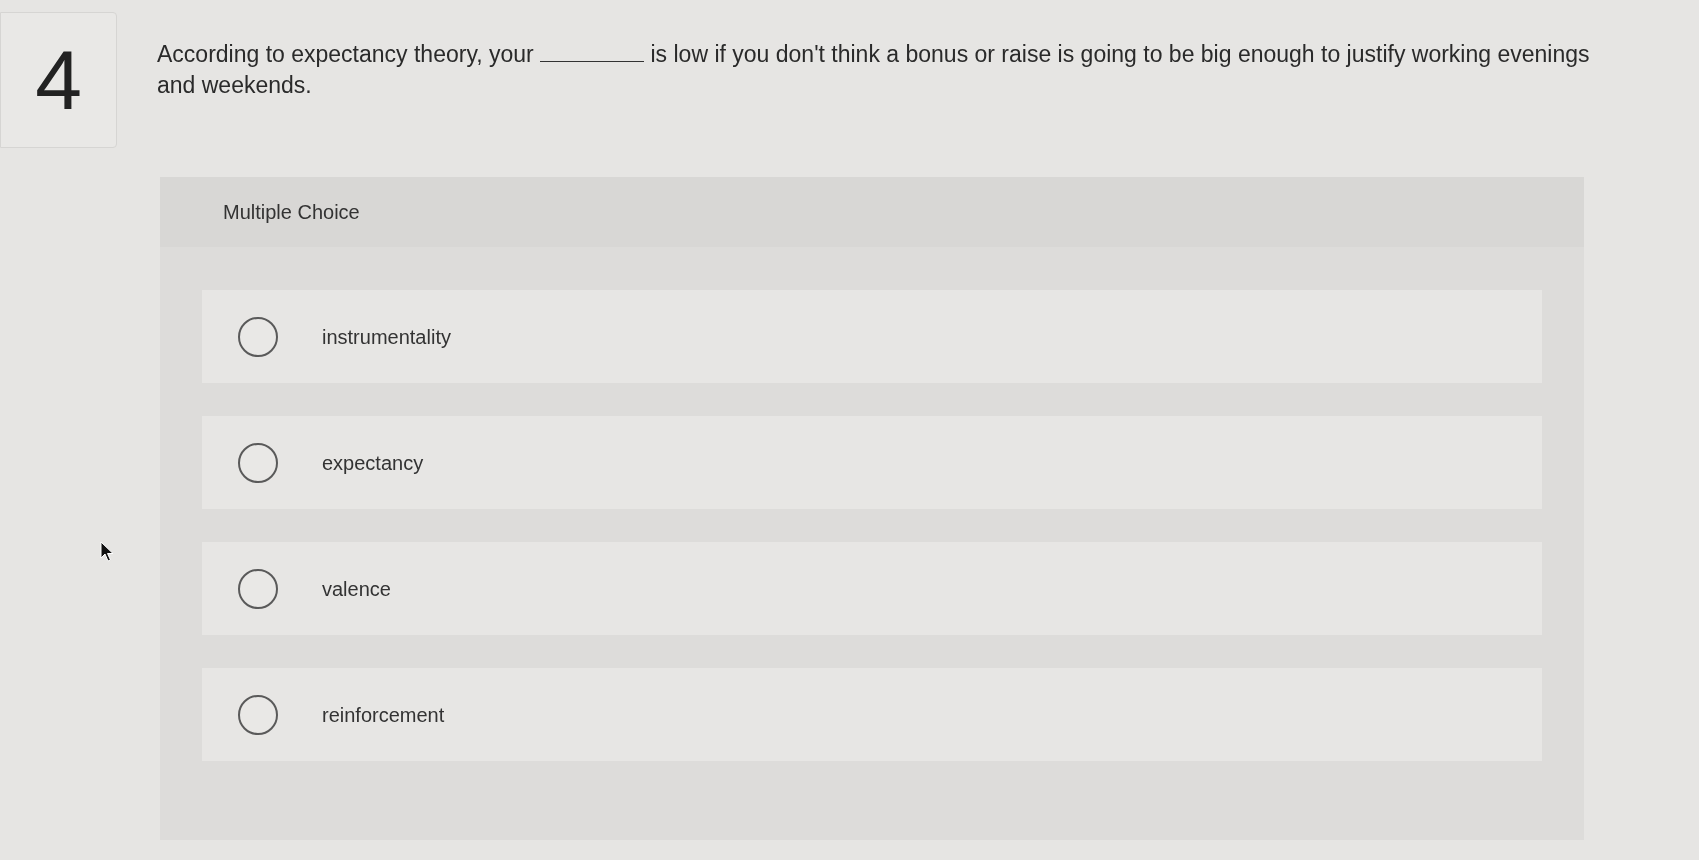 This screenshot has width=1699, height=860. Describe the element at coordinates (373, 463) in the screenshot. I see `option-label: expectancy` at that location.